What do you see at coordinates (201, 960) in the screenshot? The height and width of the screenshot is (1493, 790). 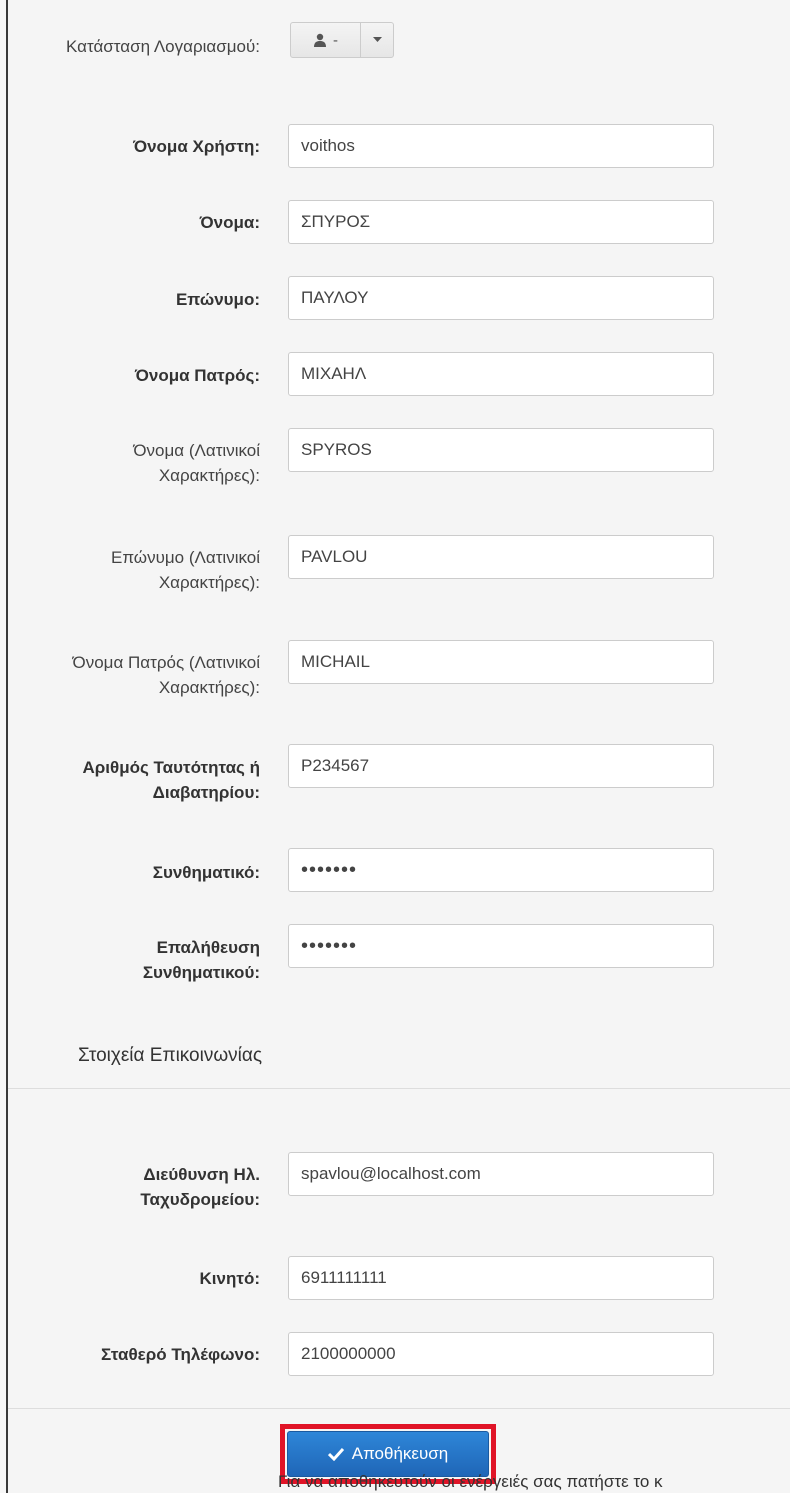 I see `password-confirm-label: Επαλήθευση Συνθηματικού:` at bounding box center [201, 960].